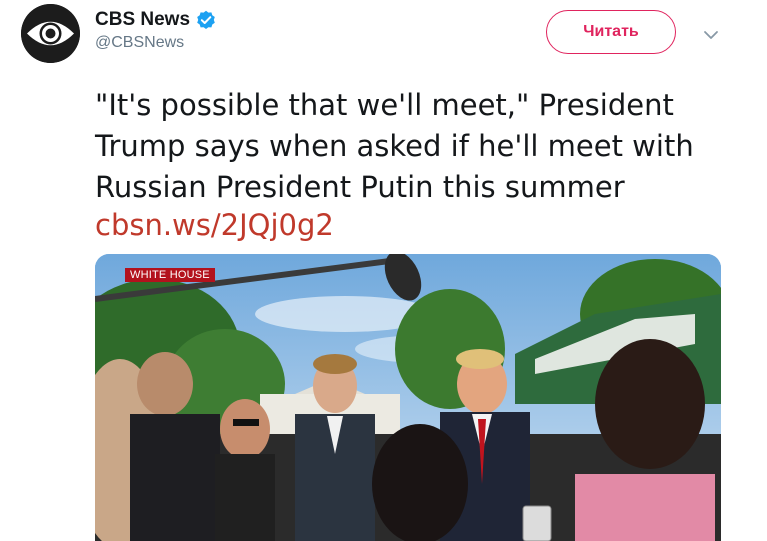 The image size is (767, 541). I want to click on account-names: CBS News @CBSNews, so click(155, 31).